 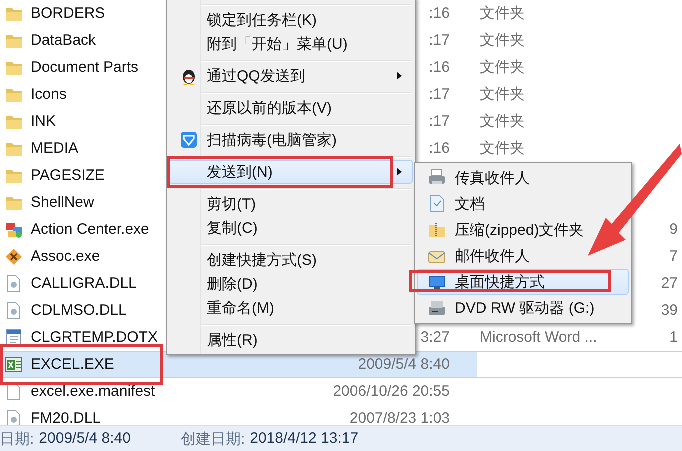 I want to click on menu-item: 锁定到任务栏(K), so click(x=291, y=20).